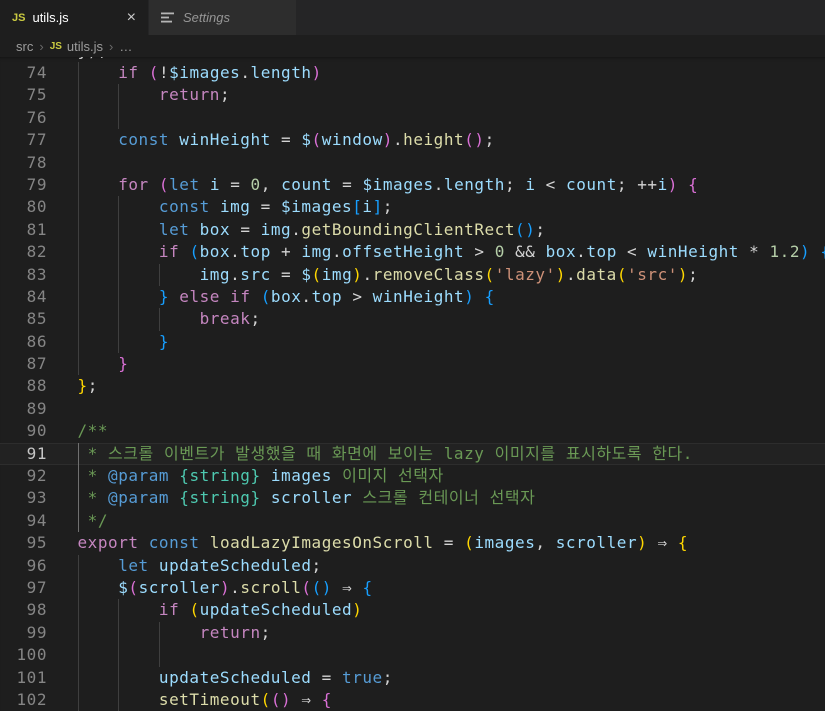 The width and height of the screenshot is (825, 711). What do you see at coordinates (451, 610) in the screenshot?
I see `code-line-text: if (updateScheduled)` at bounding box center [451, 610].